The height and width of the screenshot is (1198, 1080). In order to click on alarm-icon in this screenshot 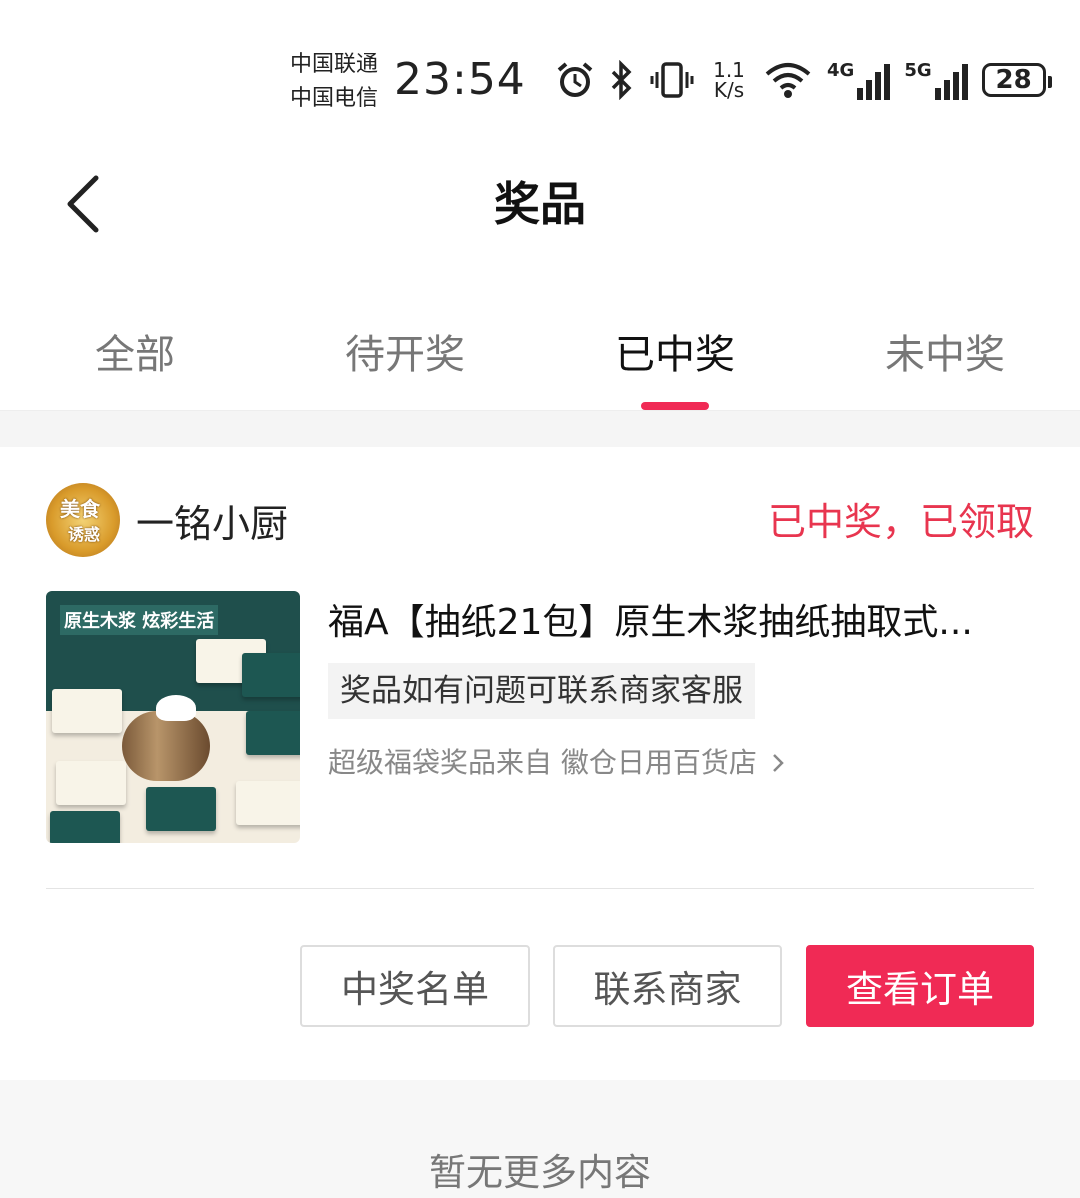, I will do `click(575, 79)`.